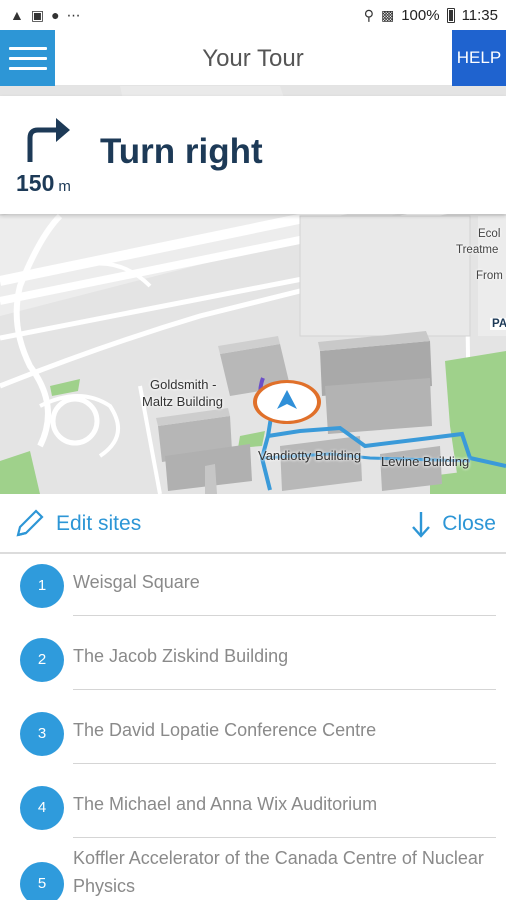 Image resolution: width=506 pixels, height=900 pixels. What do you see at coordinates (42, 808) in the screenshot?
I see `site-number-badge: 4` at bounding box center [42, 808].